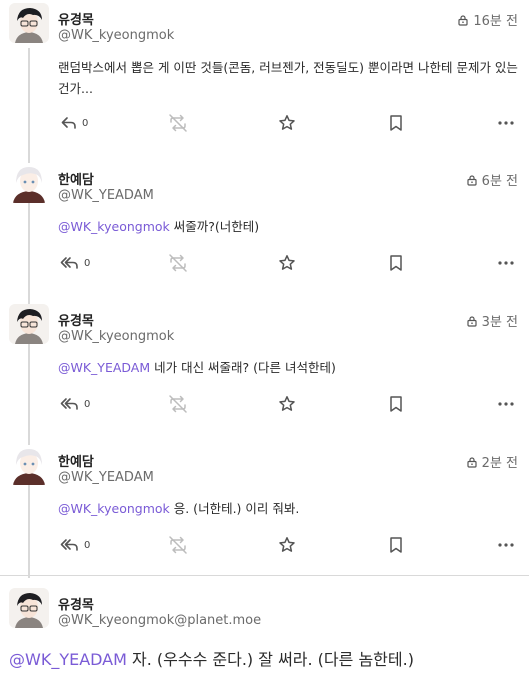  Describe the element at coordinates (289, 226) in the screenshot. I see `note-text: @WK_kyeongmok 써줄까?(너한테)` at that location.